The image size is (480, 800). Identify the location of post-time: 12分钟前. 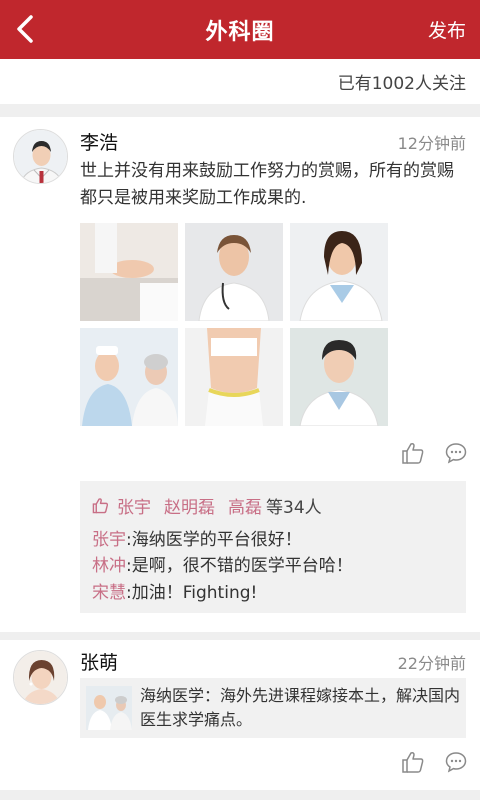
(431, 143).